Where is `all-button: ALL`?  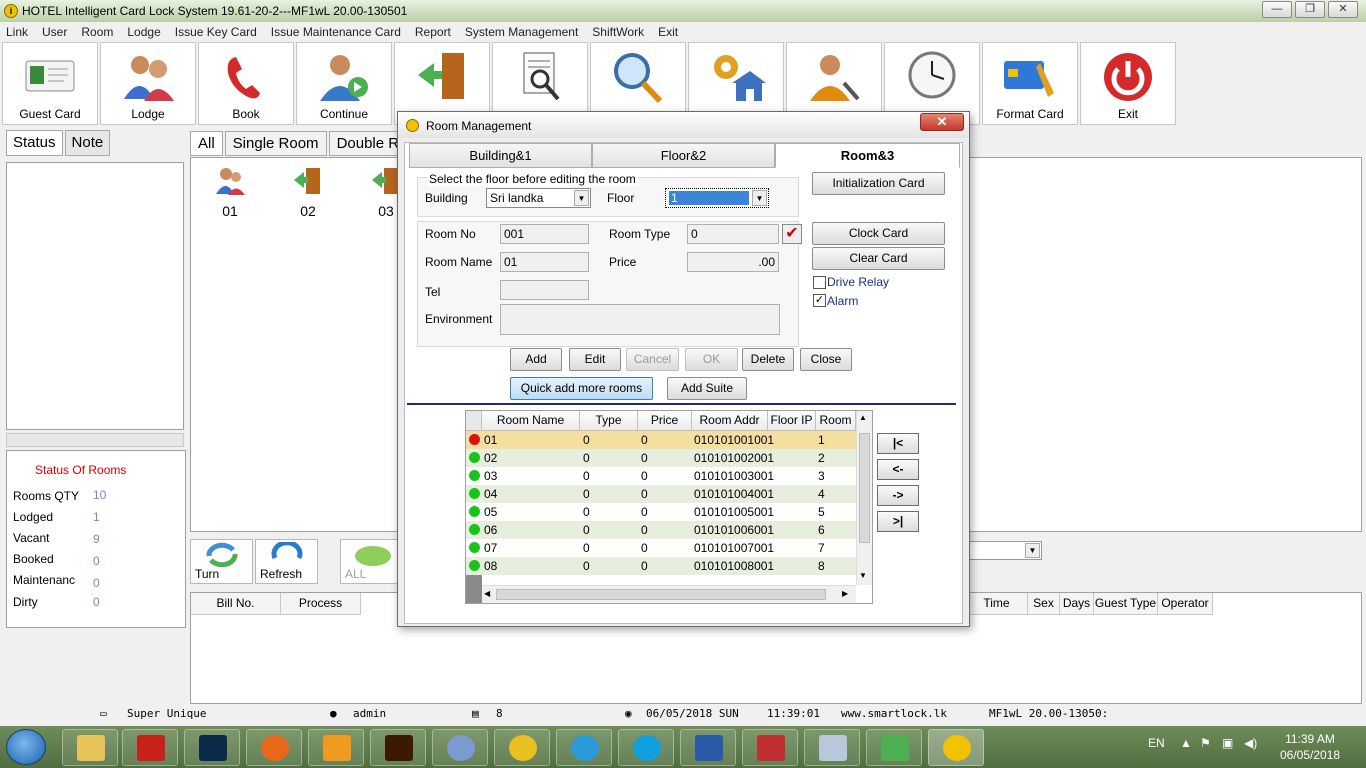
all-button: ALL is located at coordinates (371, 561).